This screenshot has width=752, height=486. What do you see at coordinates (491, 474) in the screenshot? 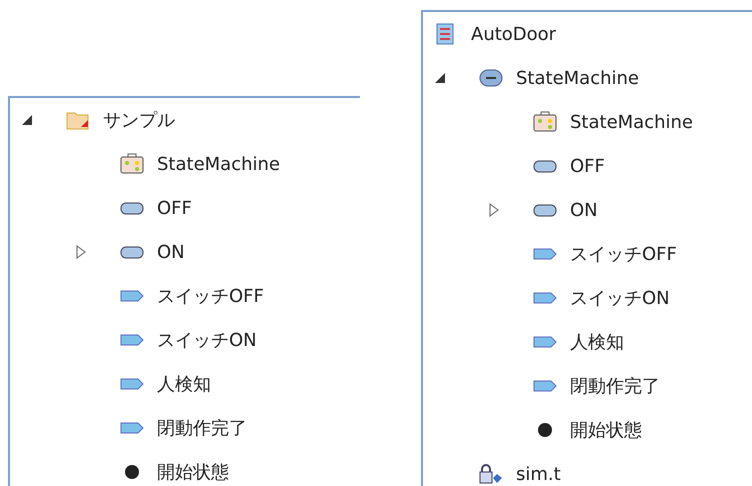
I see `lock-icon` at bounding box center [491, 474].